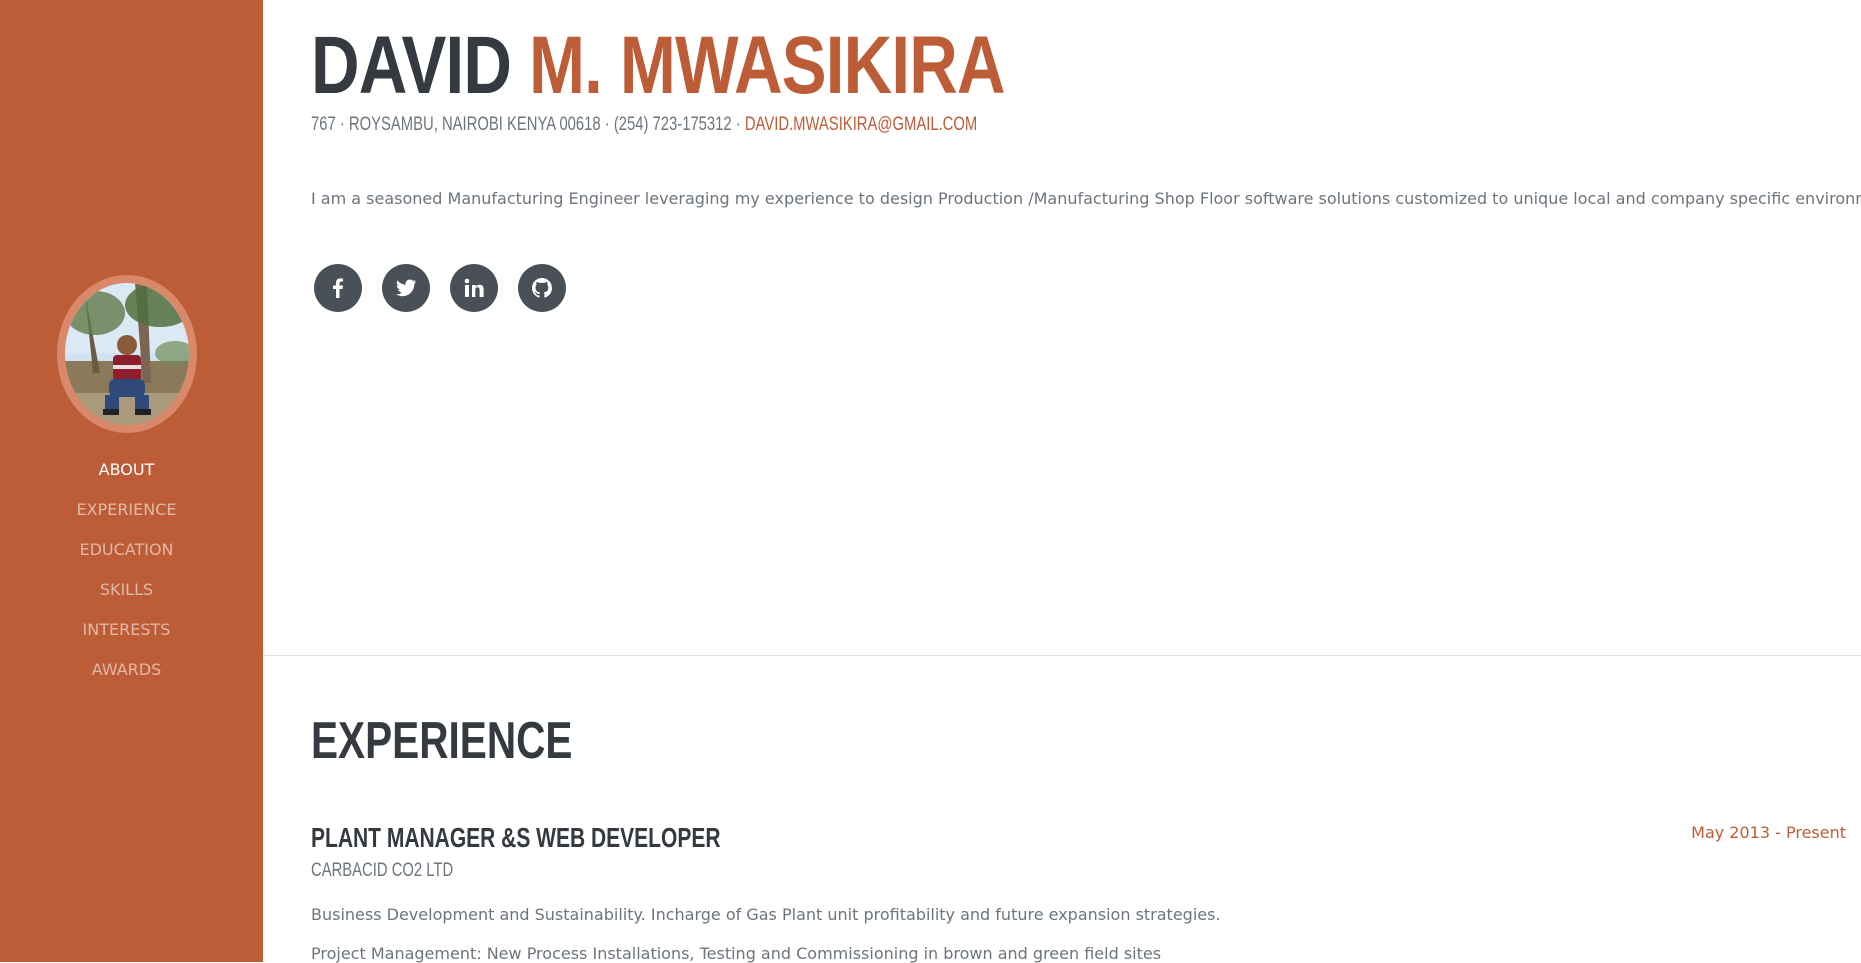 This screenshot has width=1861, height=963. What do you see at coordinates (406, 288) in the screenshot?
I see `twitter-icon` at bounding box center [406, 288].